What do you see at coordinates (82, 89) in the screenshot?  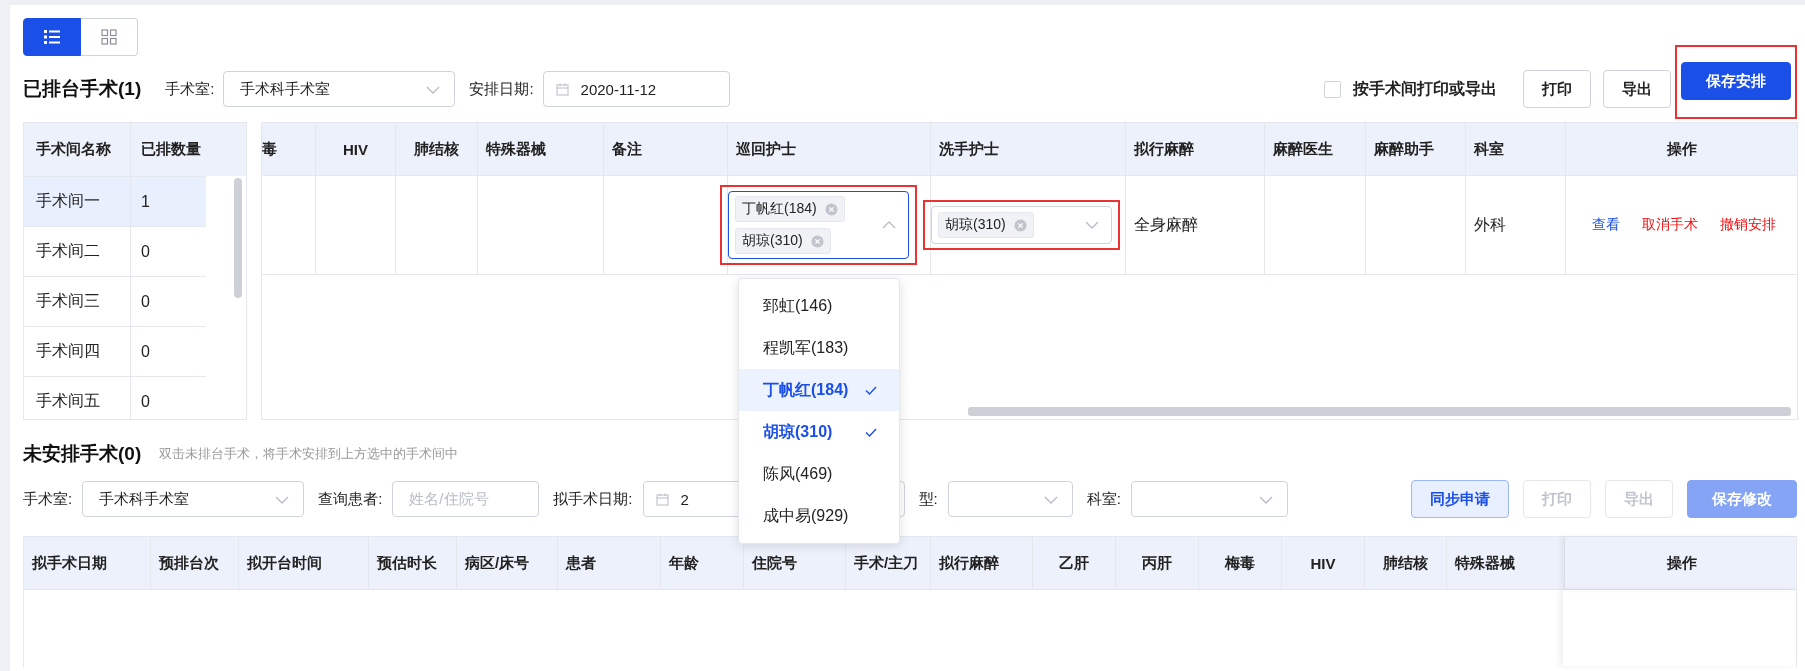 I see `section-title: 已排台手术(1)` at bounding box center [82, 89].